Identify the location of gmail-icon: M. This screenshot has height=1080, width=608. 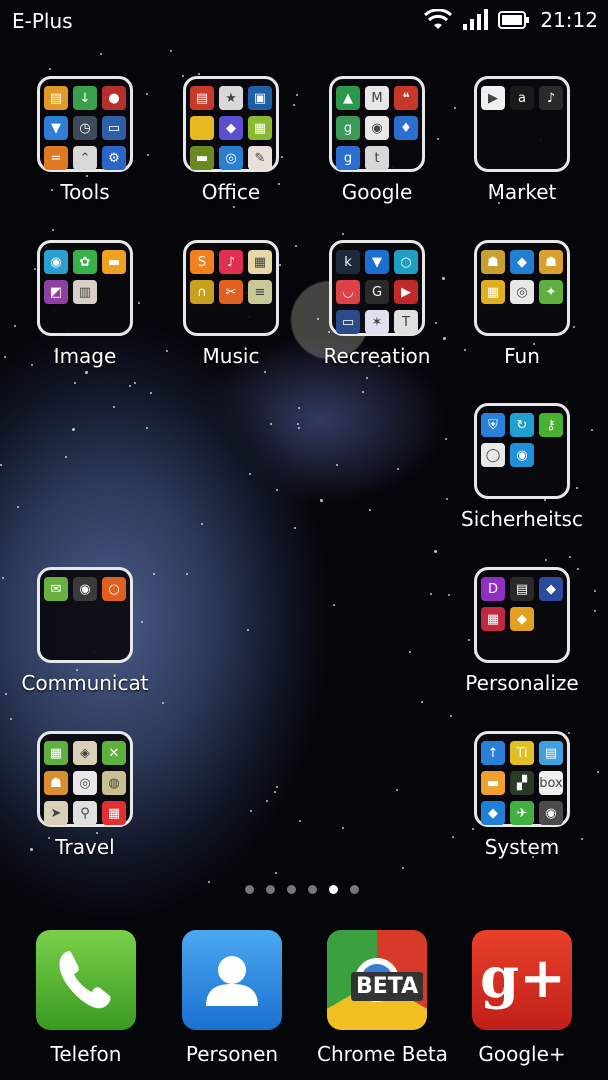
(377, 98).